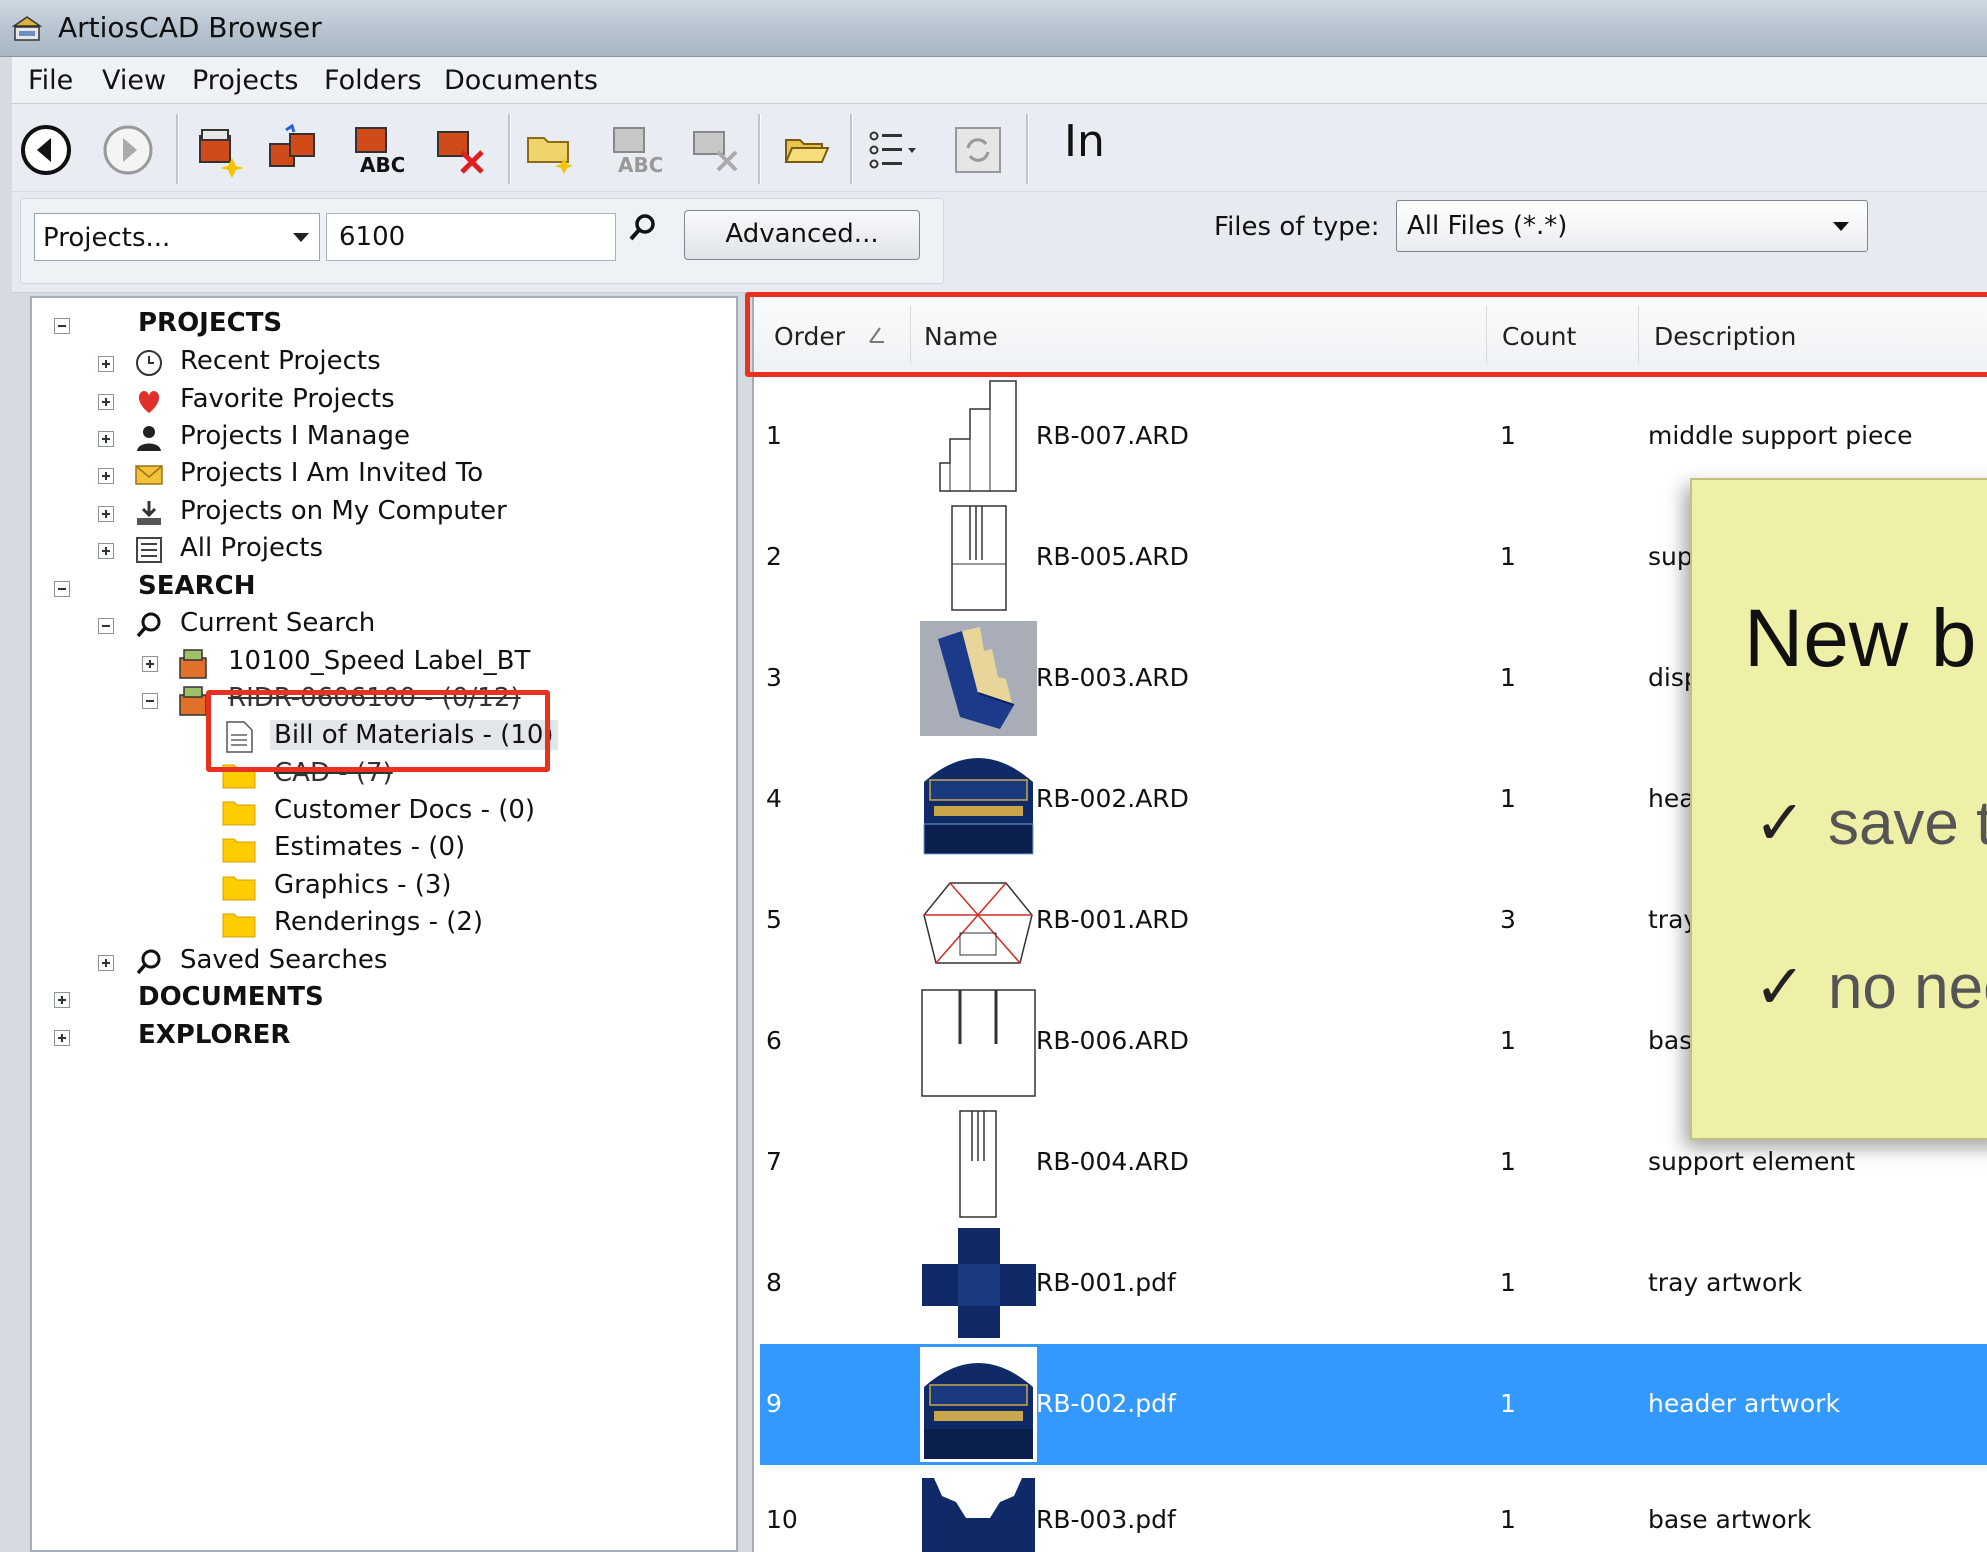 Image resolution: width=1987 pixels, height=1552 pixels. I want to click on cell-description: support element, so click(1752, 1161).